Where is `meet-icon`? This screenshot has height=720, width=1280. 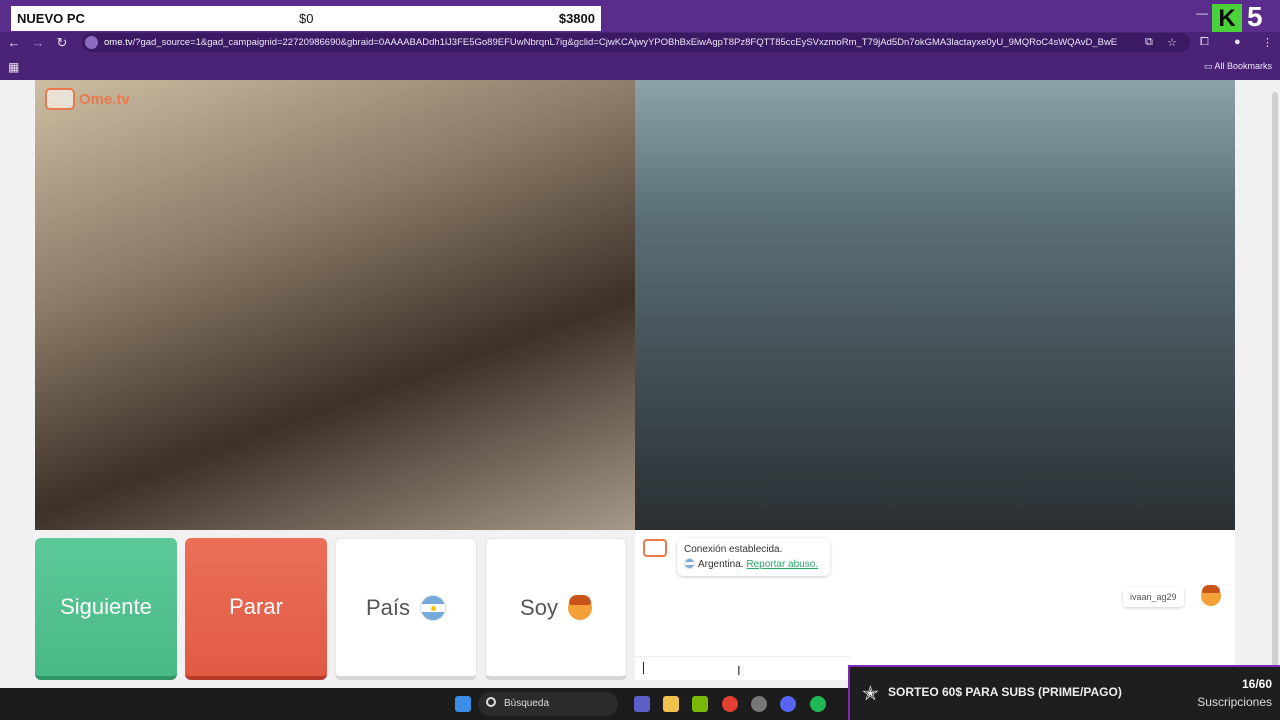 meet-icon is located at coordinates (642, 704).